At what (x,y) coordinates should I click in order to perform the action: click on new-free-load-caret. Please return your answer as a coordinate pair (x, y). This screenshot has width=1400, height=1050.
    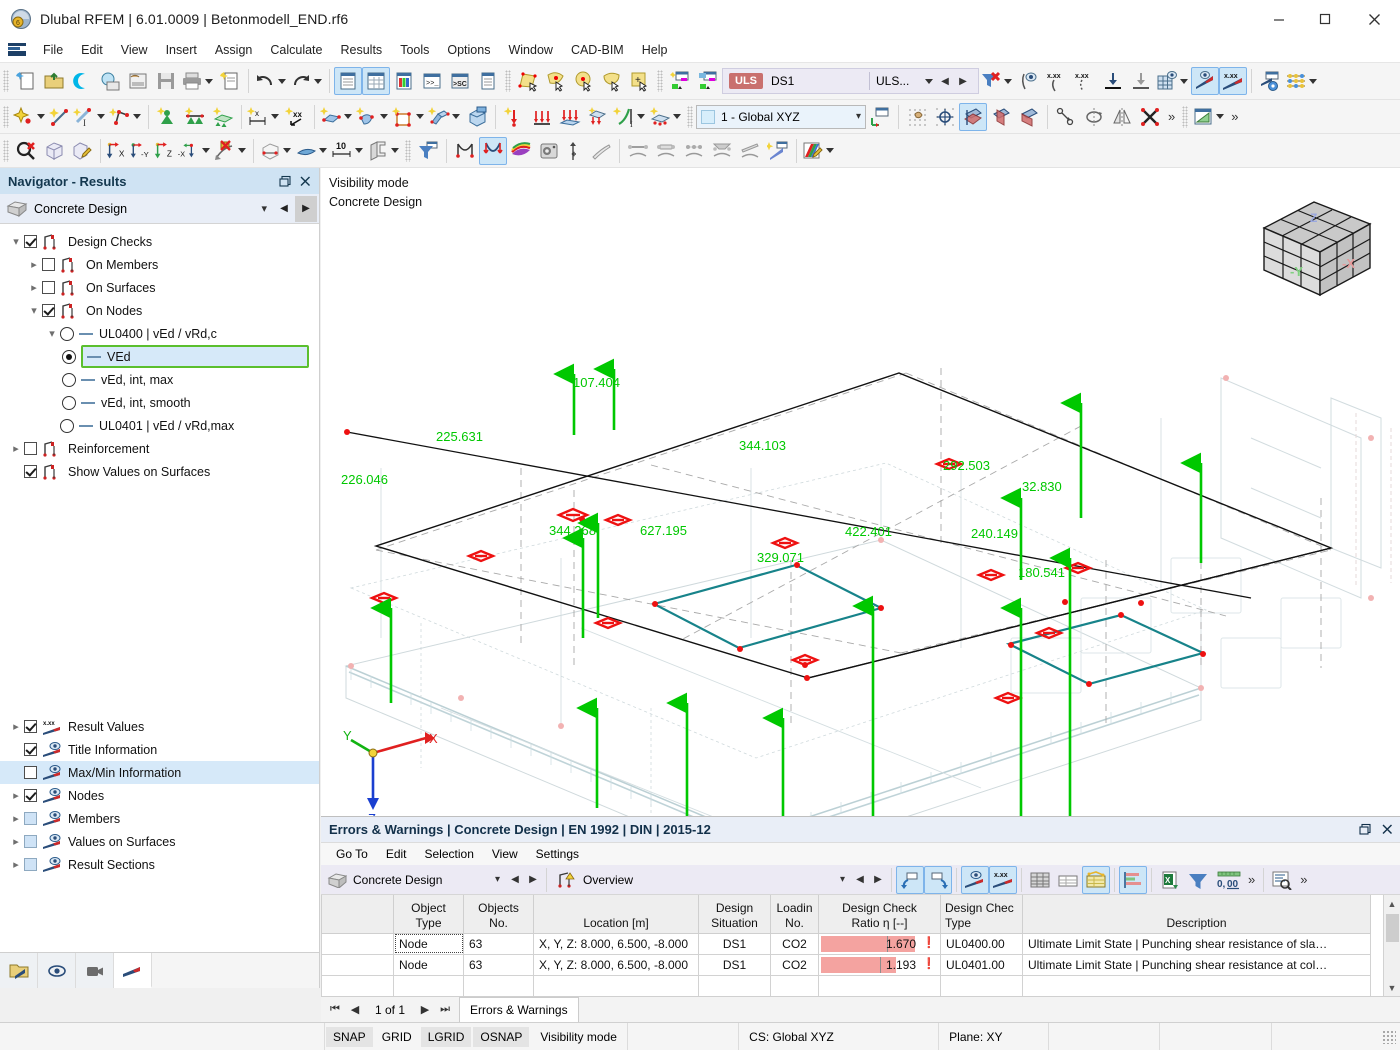
    Looking at the image, I should click on (641, 116).